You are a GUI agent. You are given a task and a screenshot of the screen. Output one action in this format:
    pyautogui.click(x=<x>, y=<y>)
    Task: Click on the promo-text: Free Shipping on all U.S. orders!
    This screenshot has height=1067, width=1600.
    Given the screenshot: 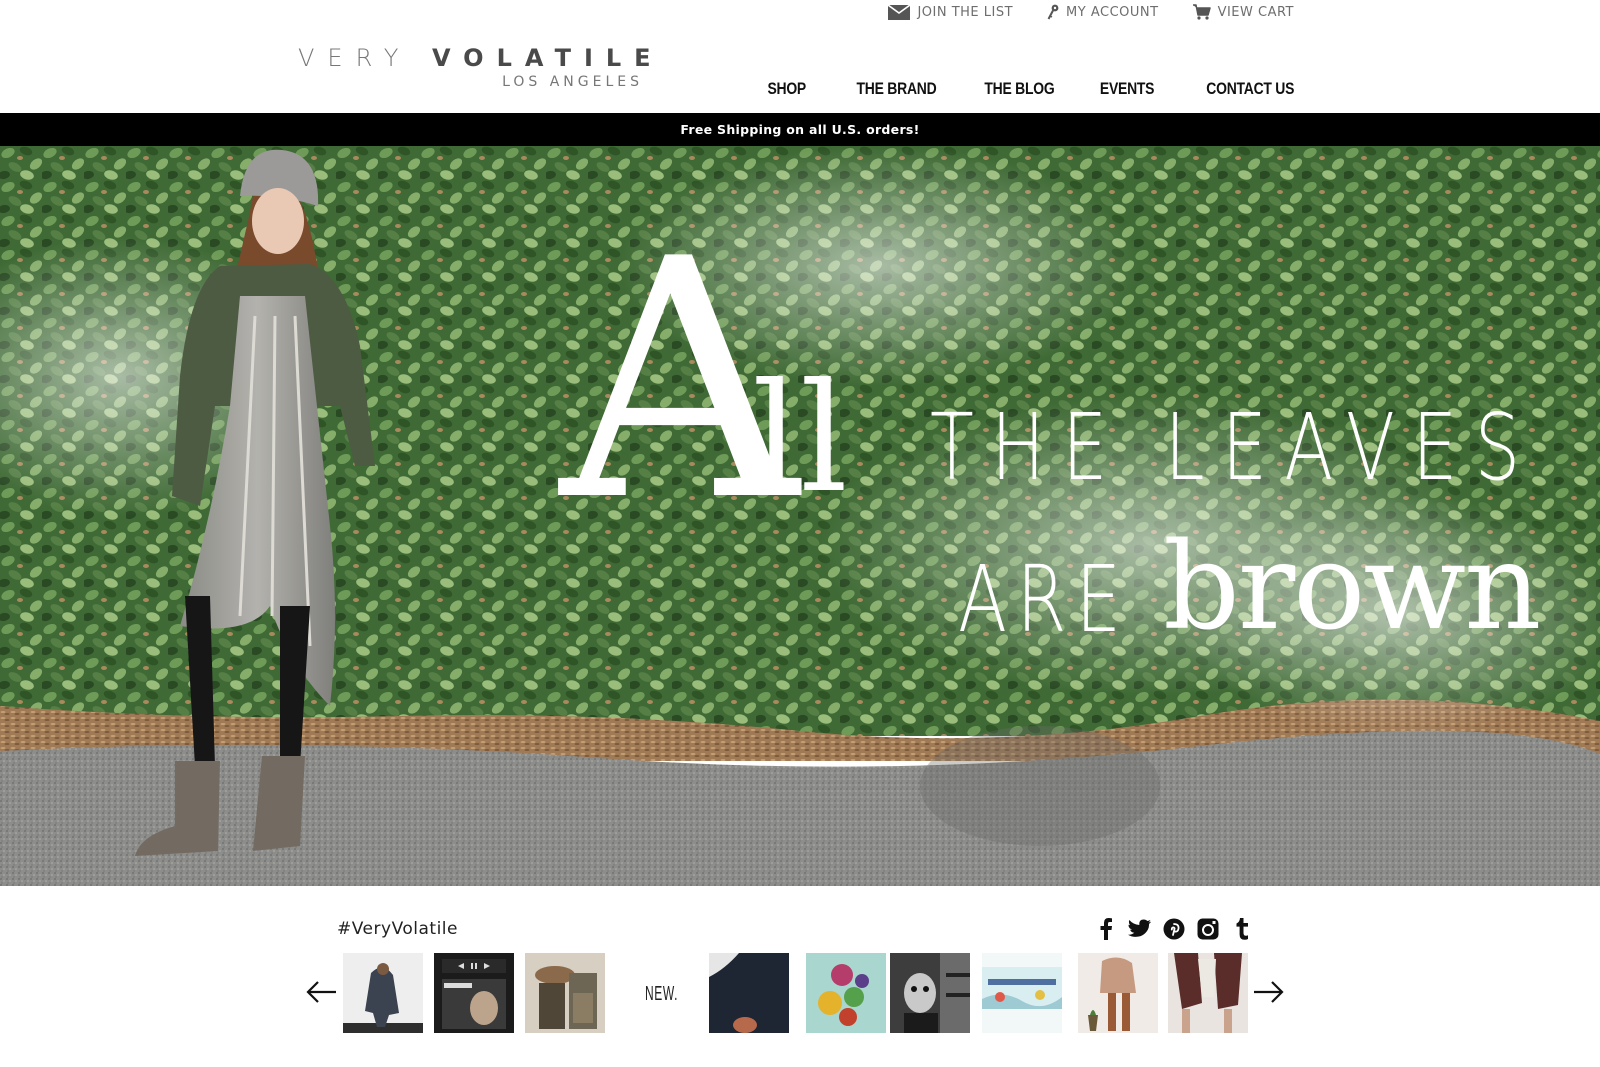 What is the action you would take?
    pyautogui.click(x=800, y=129)
    